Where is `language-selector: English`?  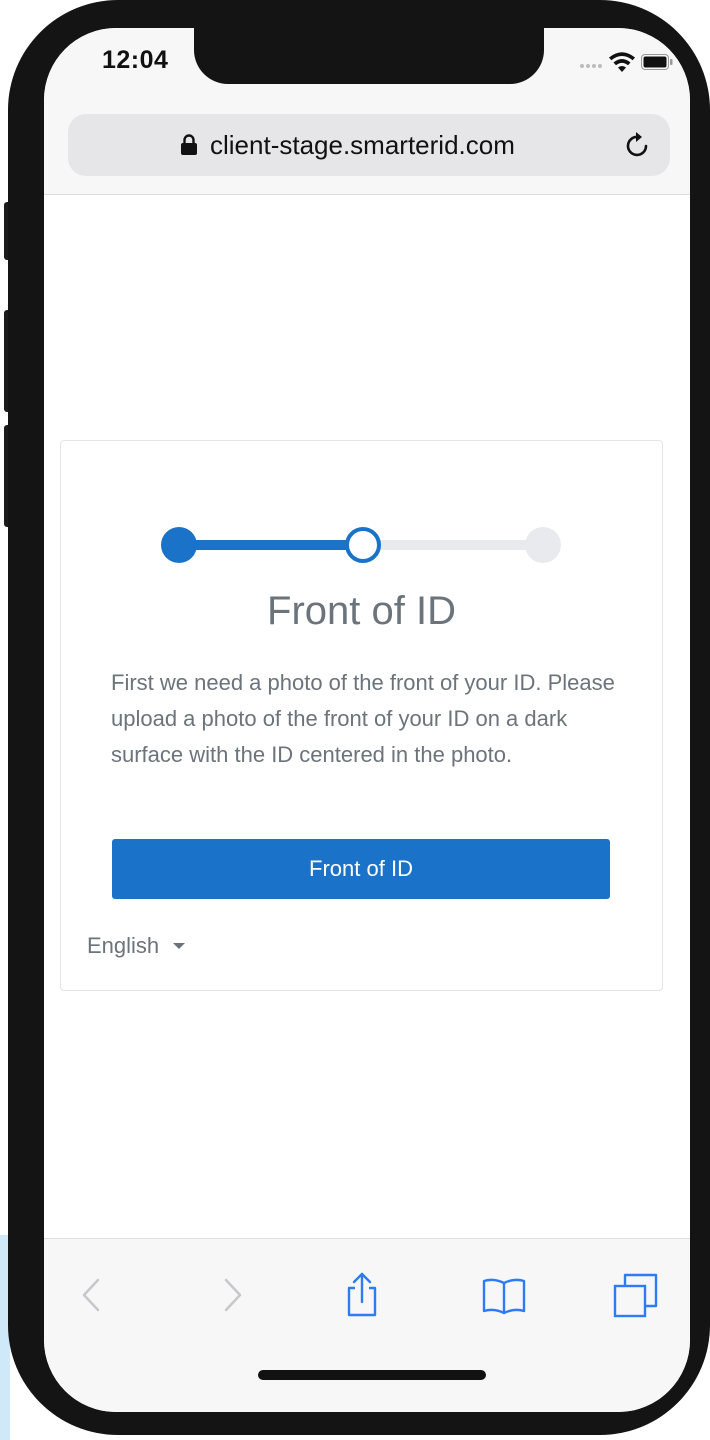
language-selector: English is located at coordinates (136, 946).